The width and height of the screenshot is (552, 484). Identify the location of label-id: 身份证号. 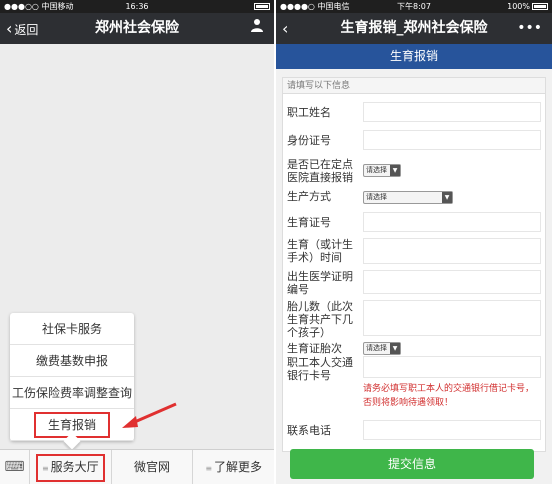
(309, 140).